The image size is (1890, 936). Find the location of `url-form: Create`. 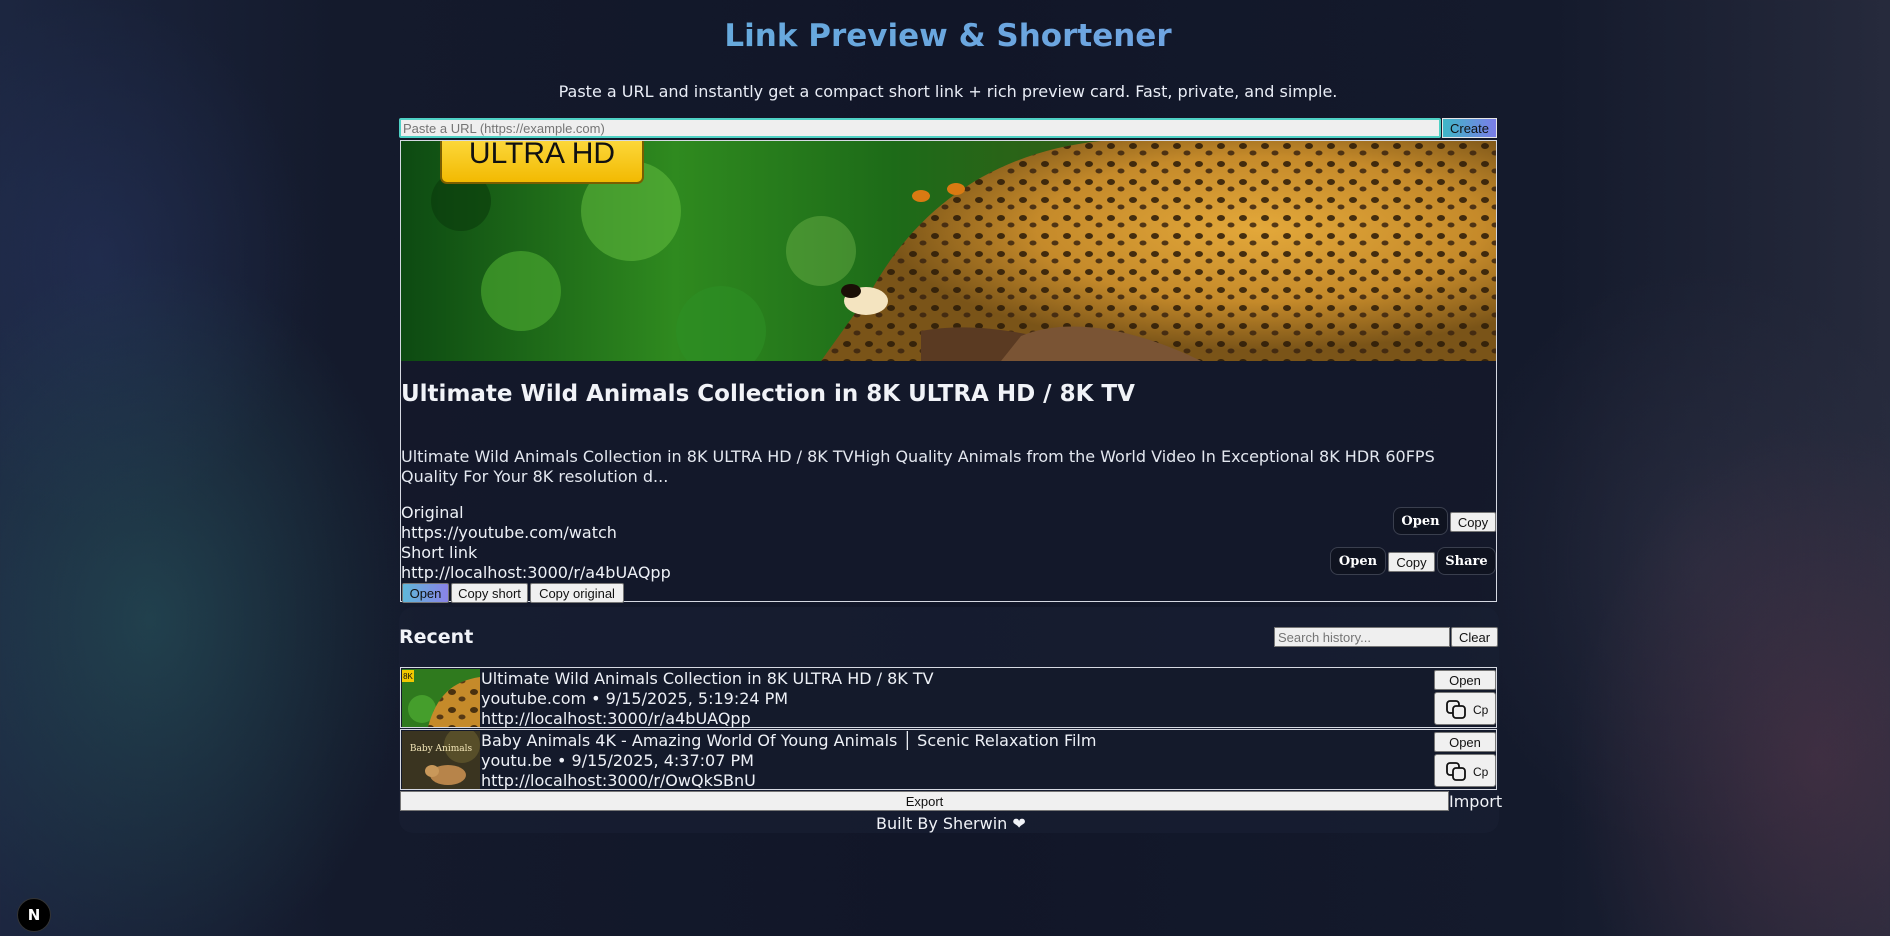

url-form: Create is located at coordinates (949, 128).